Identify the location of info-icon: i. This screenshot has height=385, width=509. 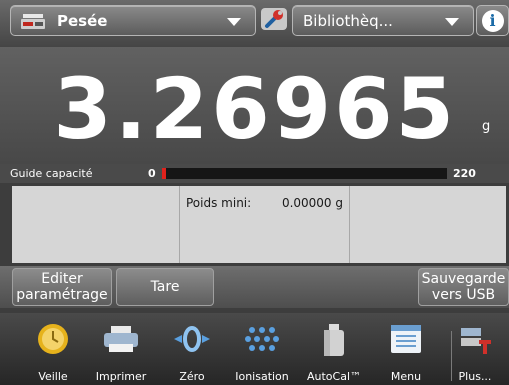
(492, 20).